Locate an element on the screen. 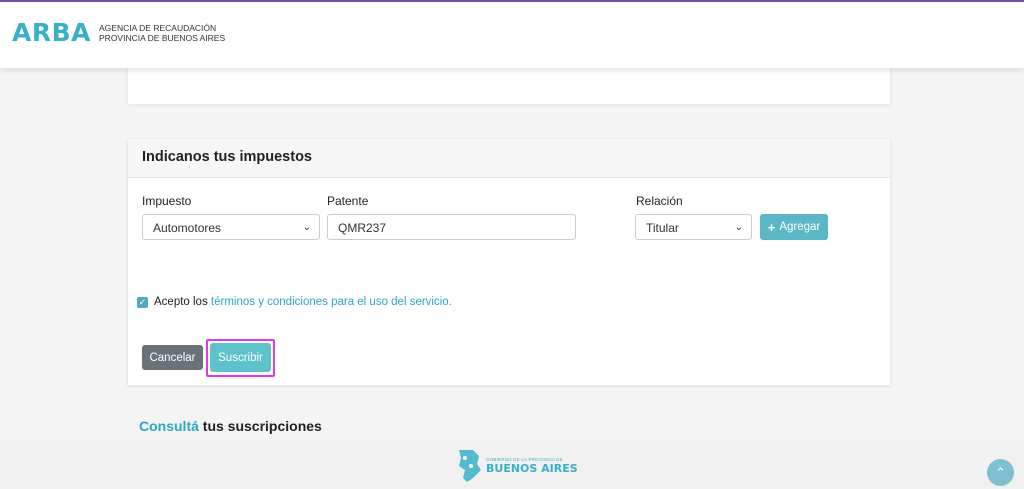  gba-big: BUENOS AIRES is located at coordinates (532, 468).